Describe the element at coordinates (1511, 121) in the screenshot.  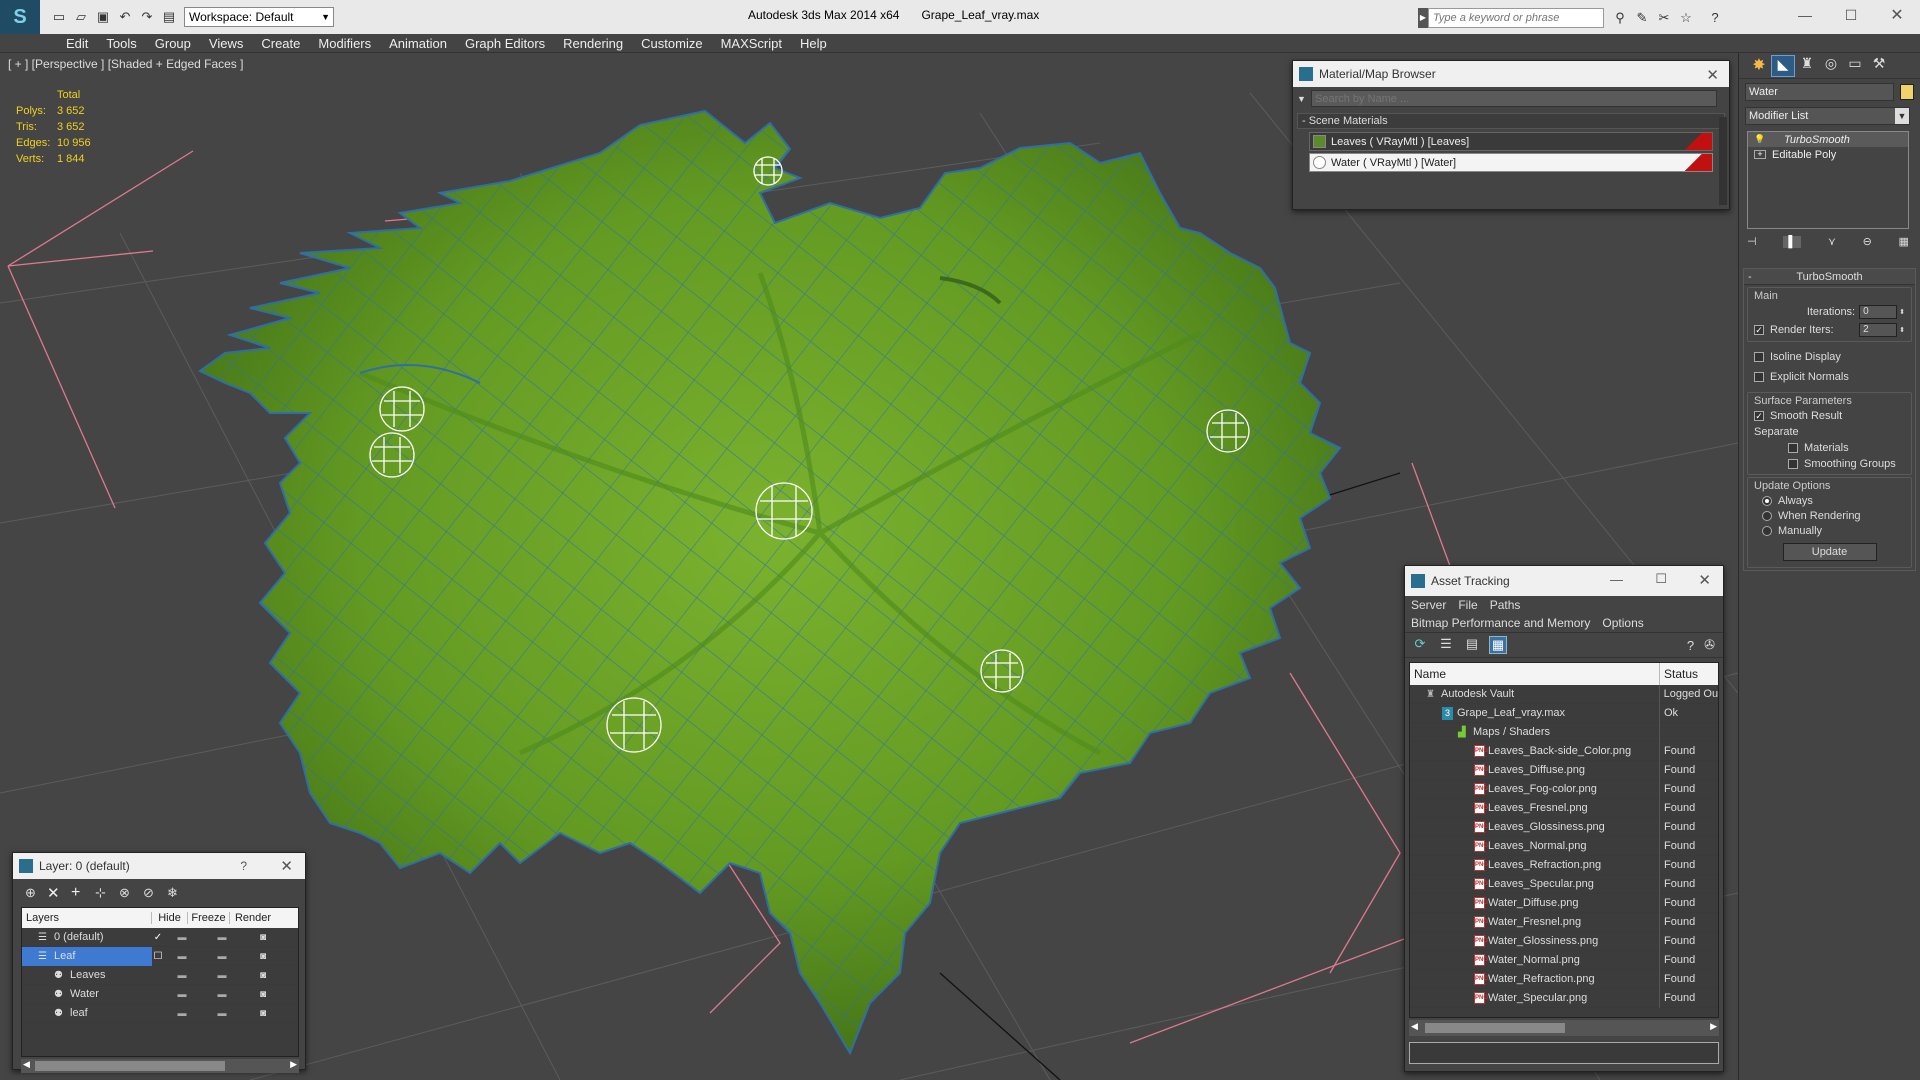
I see `scene-materials-header: - Scene Materials` at that location.